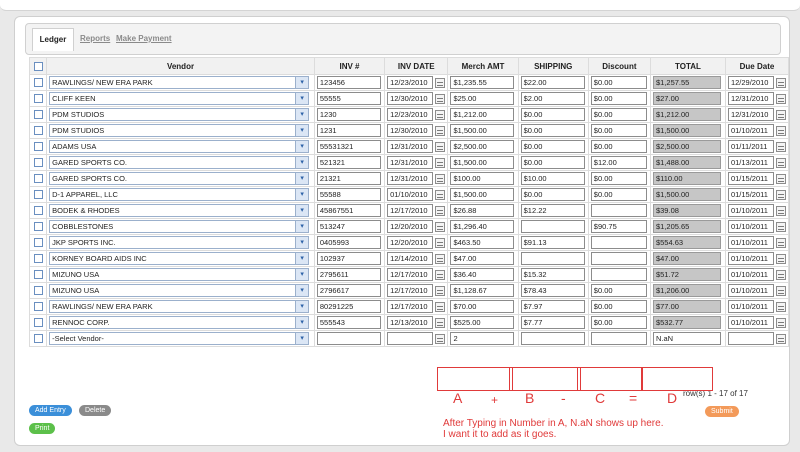 The image size is (800, 452). Describe the element at coordinates (750, 338) in the screenshot. I see `due-date-input` at that location.